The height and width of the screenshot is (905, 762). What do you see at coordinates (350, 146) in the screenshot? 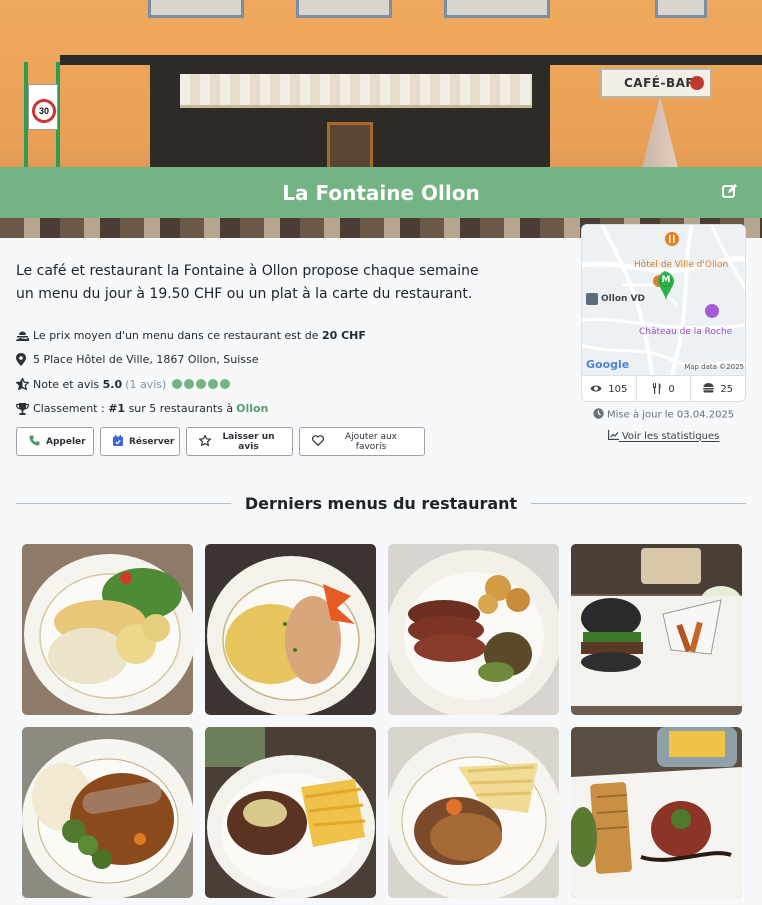
I see `hero-door` at bounding box center [350, 146].